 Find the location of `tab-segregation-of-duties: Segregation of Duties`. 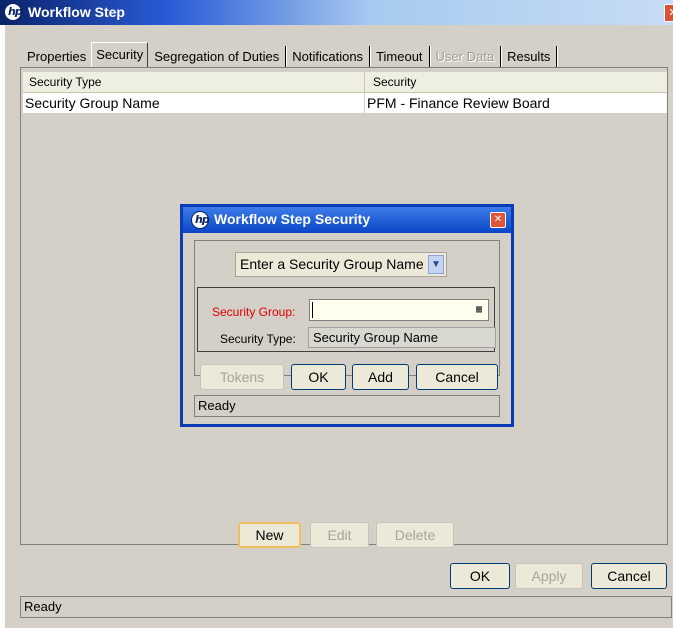

tab-segregation-of-duties: Segregation of Duties is located at coordinates (217, 57).